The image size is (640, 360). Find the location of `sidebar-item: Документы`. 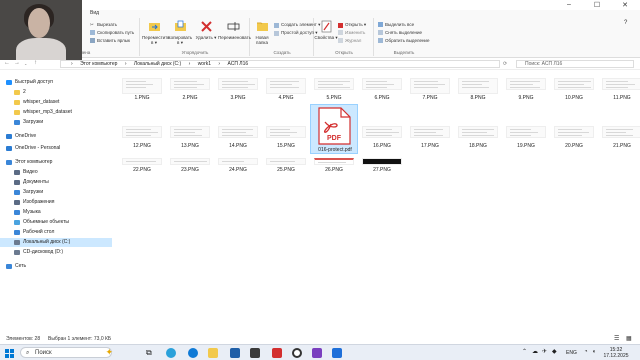

sidebar-item: Документы is located at coordinates (56, 182).